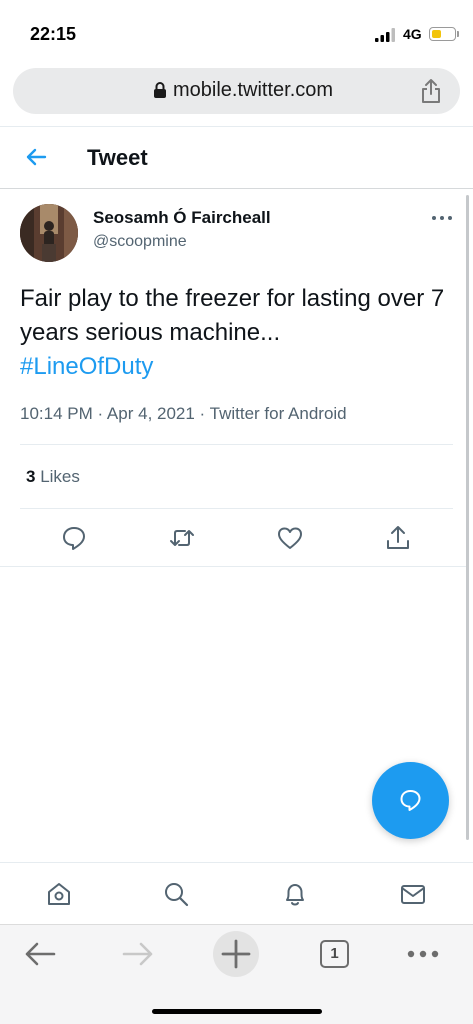  What do you see at coordinates (412, 34) in the screenshot?
I see `network-type: 4G` at bounding box center [412, 34].